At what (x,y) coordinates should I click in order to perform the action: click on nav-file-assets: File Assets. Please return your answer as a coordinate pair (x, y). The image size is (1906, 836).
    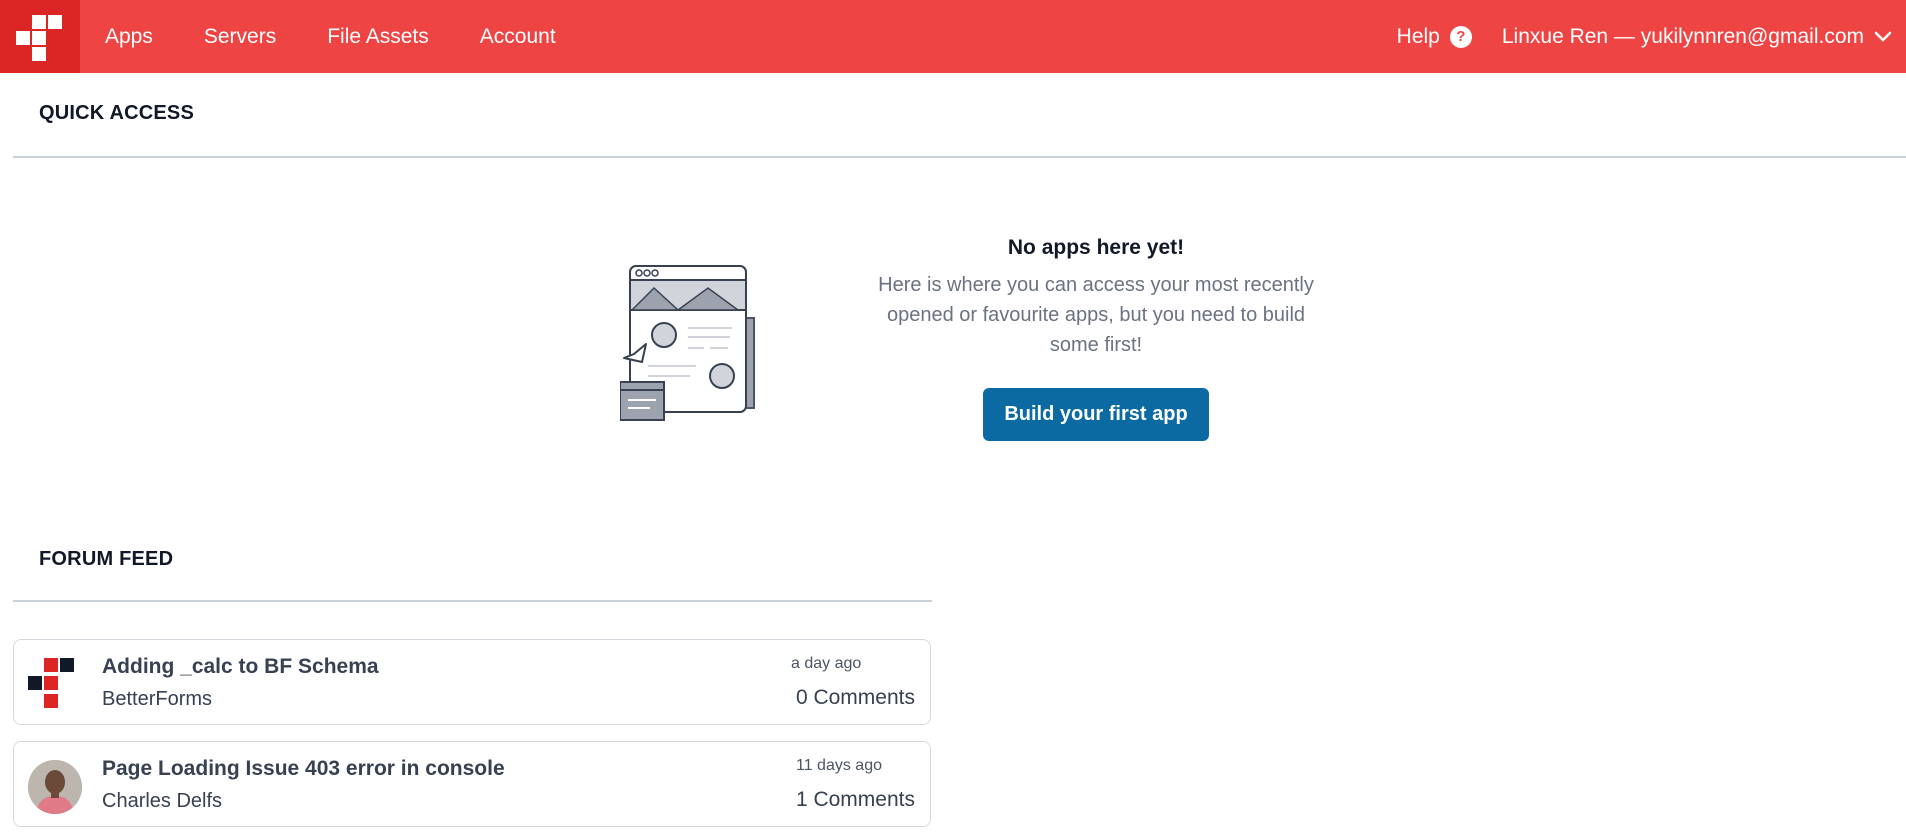
    Looking at the image, I should click on (378, 37).